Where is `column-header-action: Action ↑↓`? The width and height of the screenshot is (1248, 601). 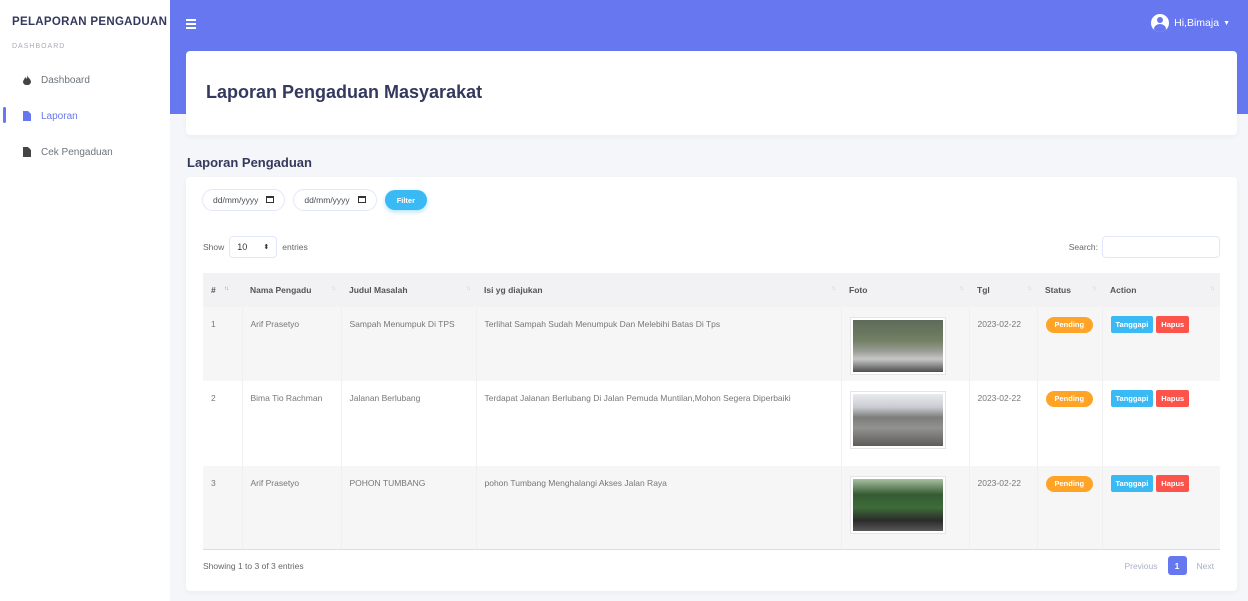
column-header-action: Action ↑↓ is located at coordinates (1161, 290).